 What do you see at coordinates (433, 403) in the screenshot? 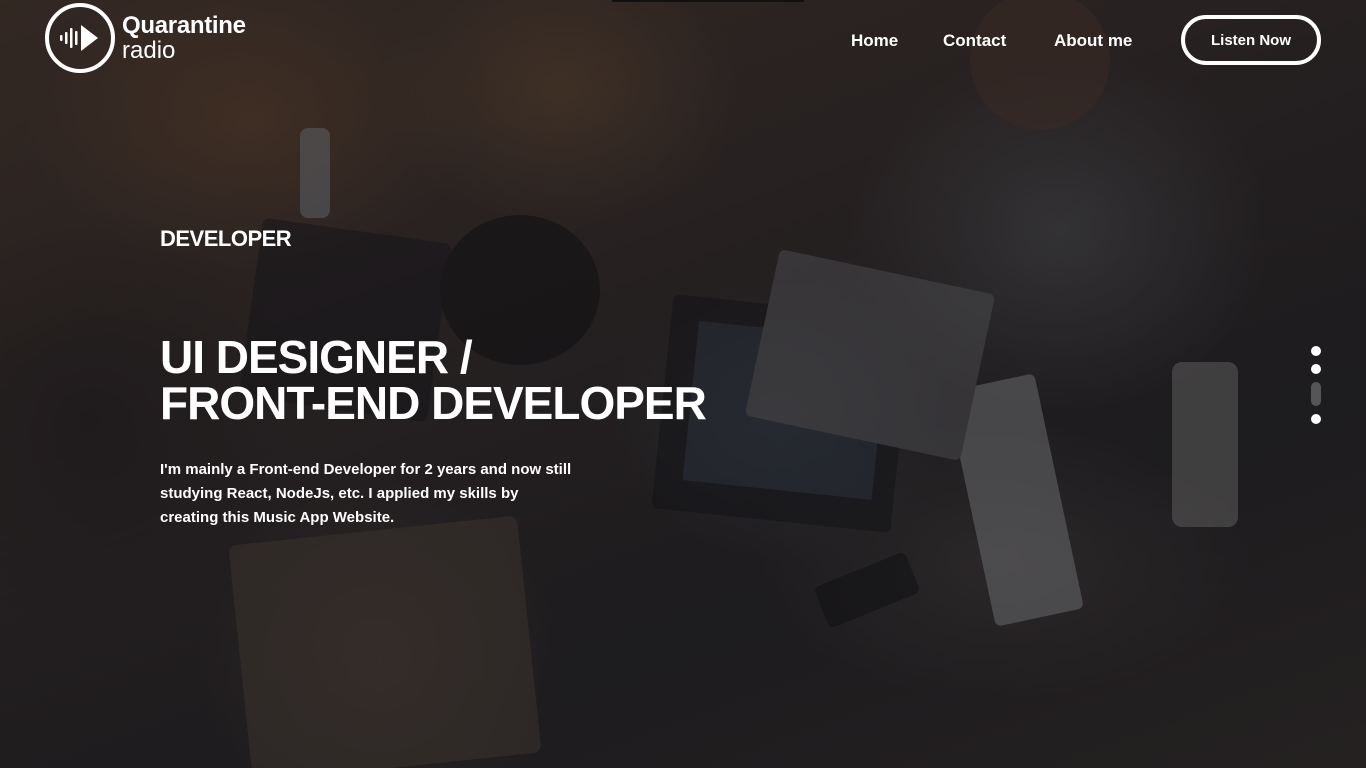
I see `hero-headline-line2: FRONT-END DEVELOPER` at bounding box center [433, 403].